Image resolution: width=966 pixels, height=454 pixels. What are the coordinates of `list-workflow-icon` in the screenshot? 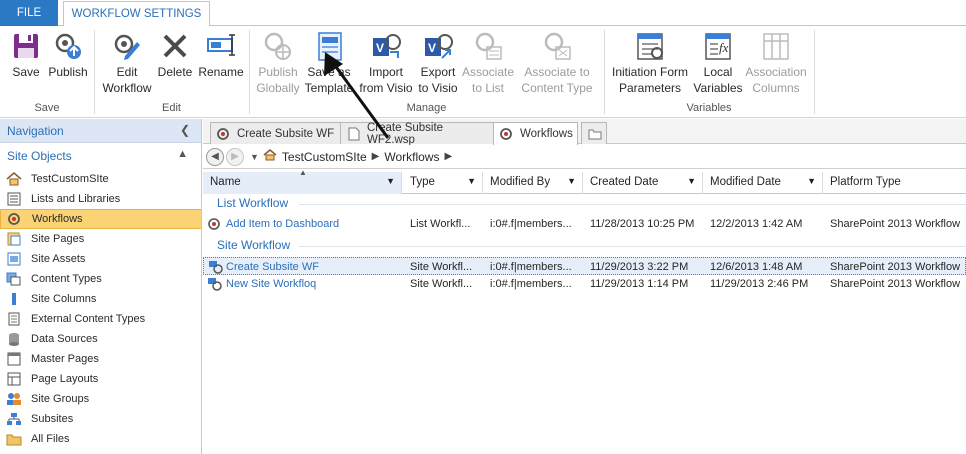 It's located at (215, 224).